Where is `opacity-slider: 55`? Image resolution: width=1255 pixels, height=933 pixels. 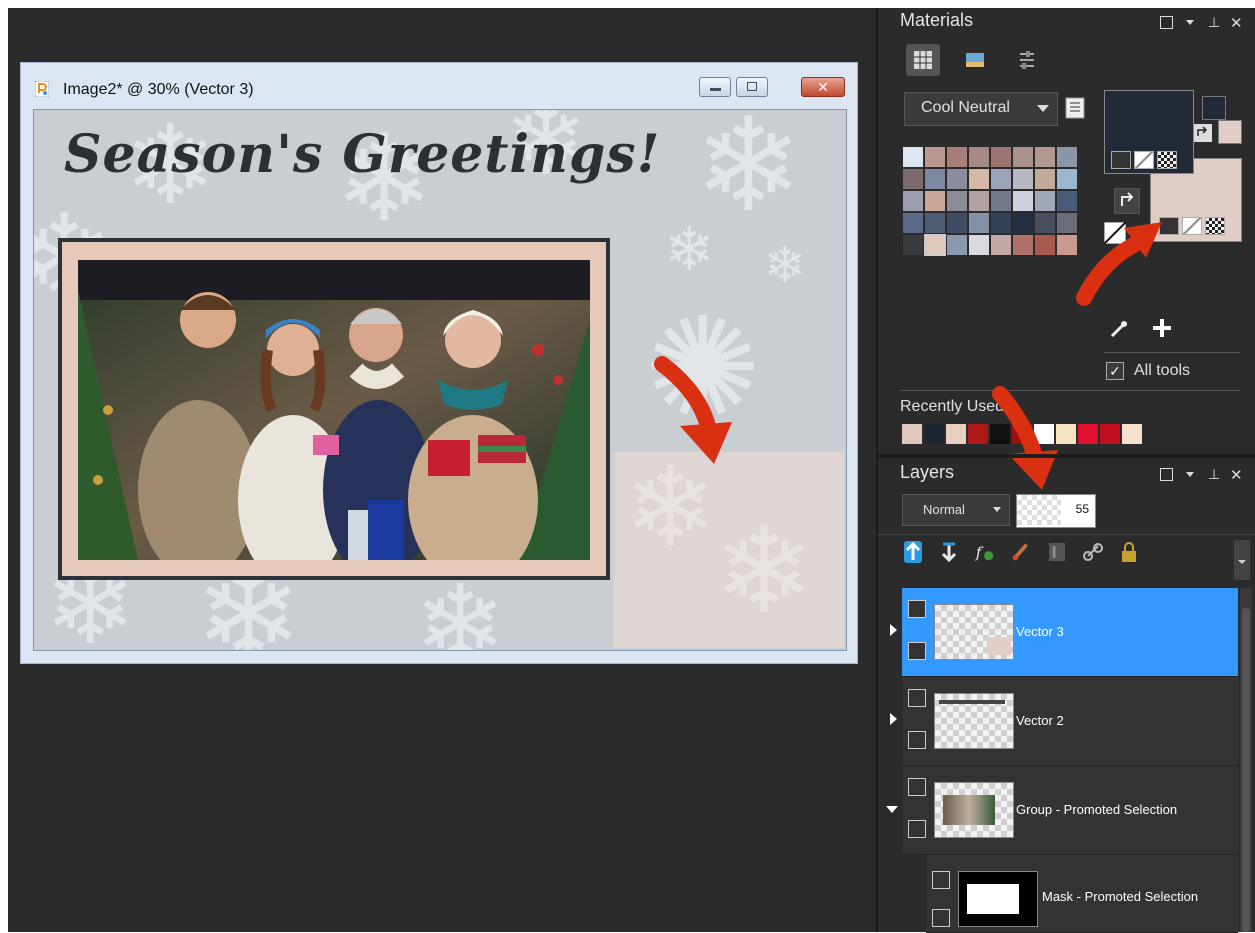
opacity-slider: 55 is located at coordinates (1056, 511).